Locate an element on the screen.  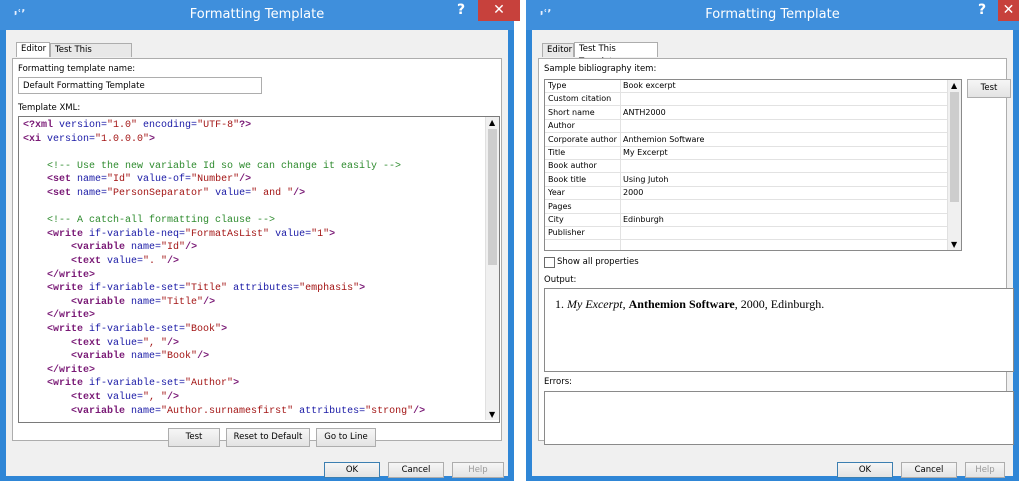
xml-token: " and " is located at coordinates (272, 193).